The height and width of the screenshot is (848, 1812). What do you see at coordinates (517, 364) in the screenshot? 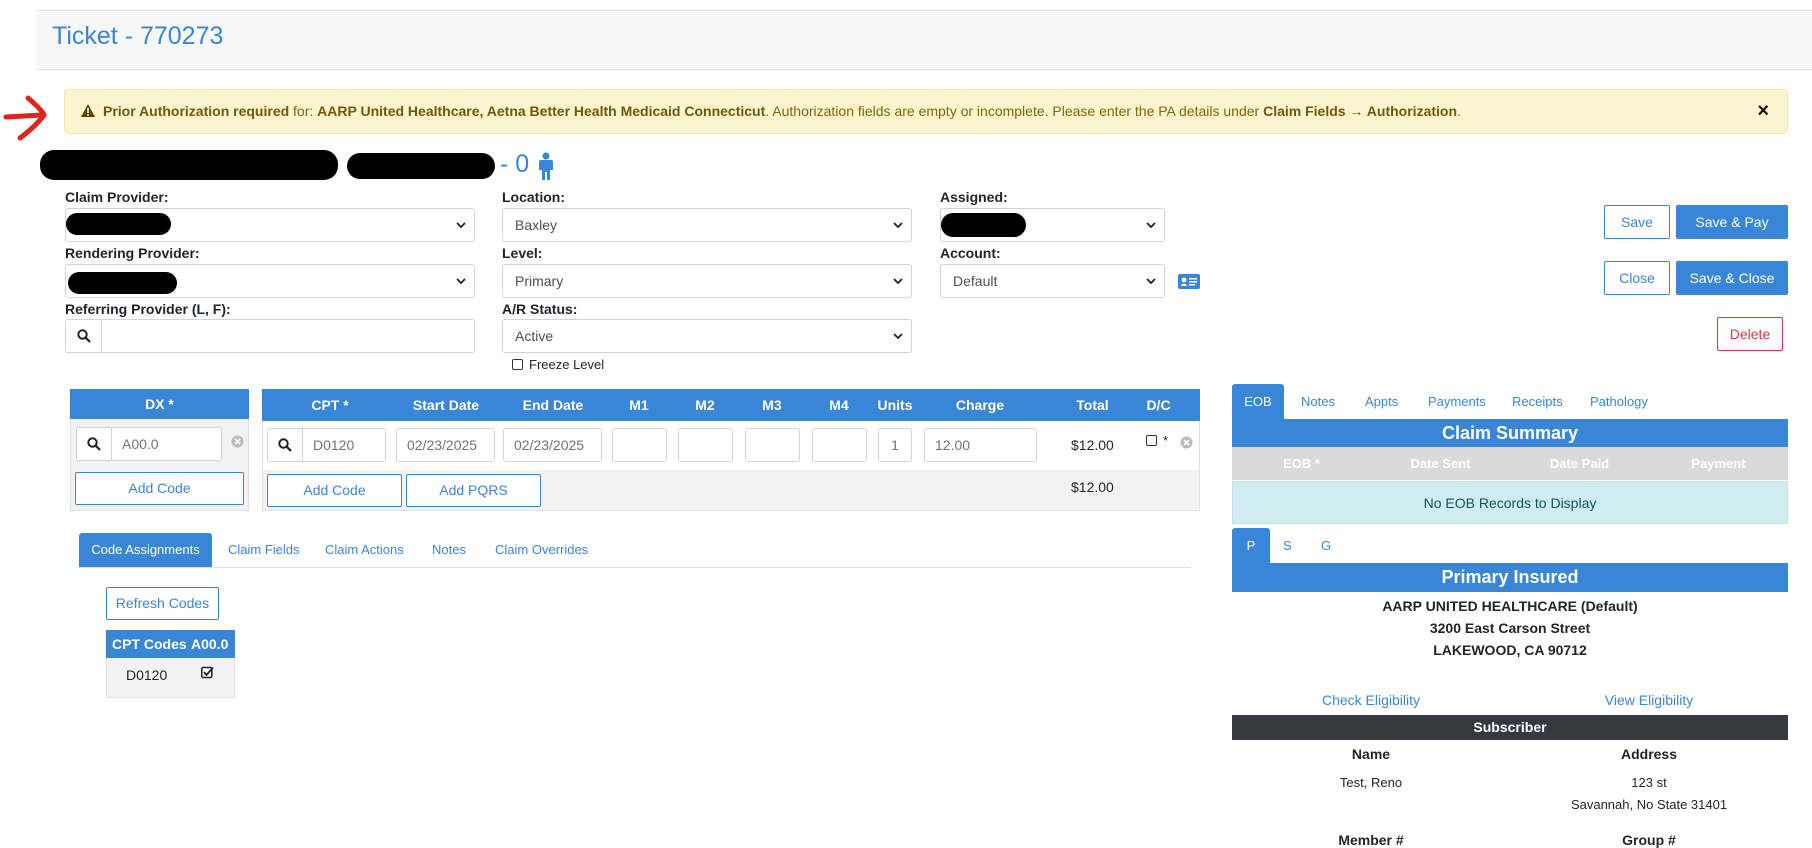
I see `freeze-level-checkbox` at bounding box center [517, 364].